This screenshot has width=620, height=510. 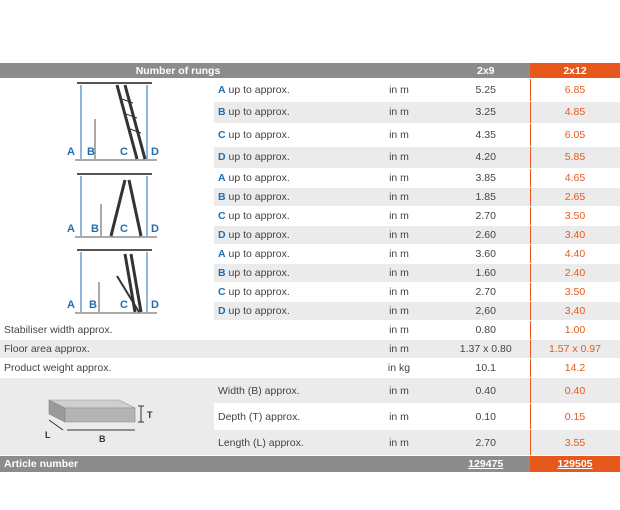 I want to click on ladder-diagram-stairs: A B C D, so click(x=107, y=282).